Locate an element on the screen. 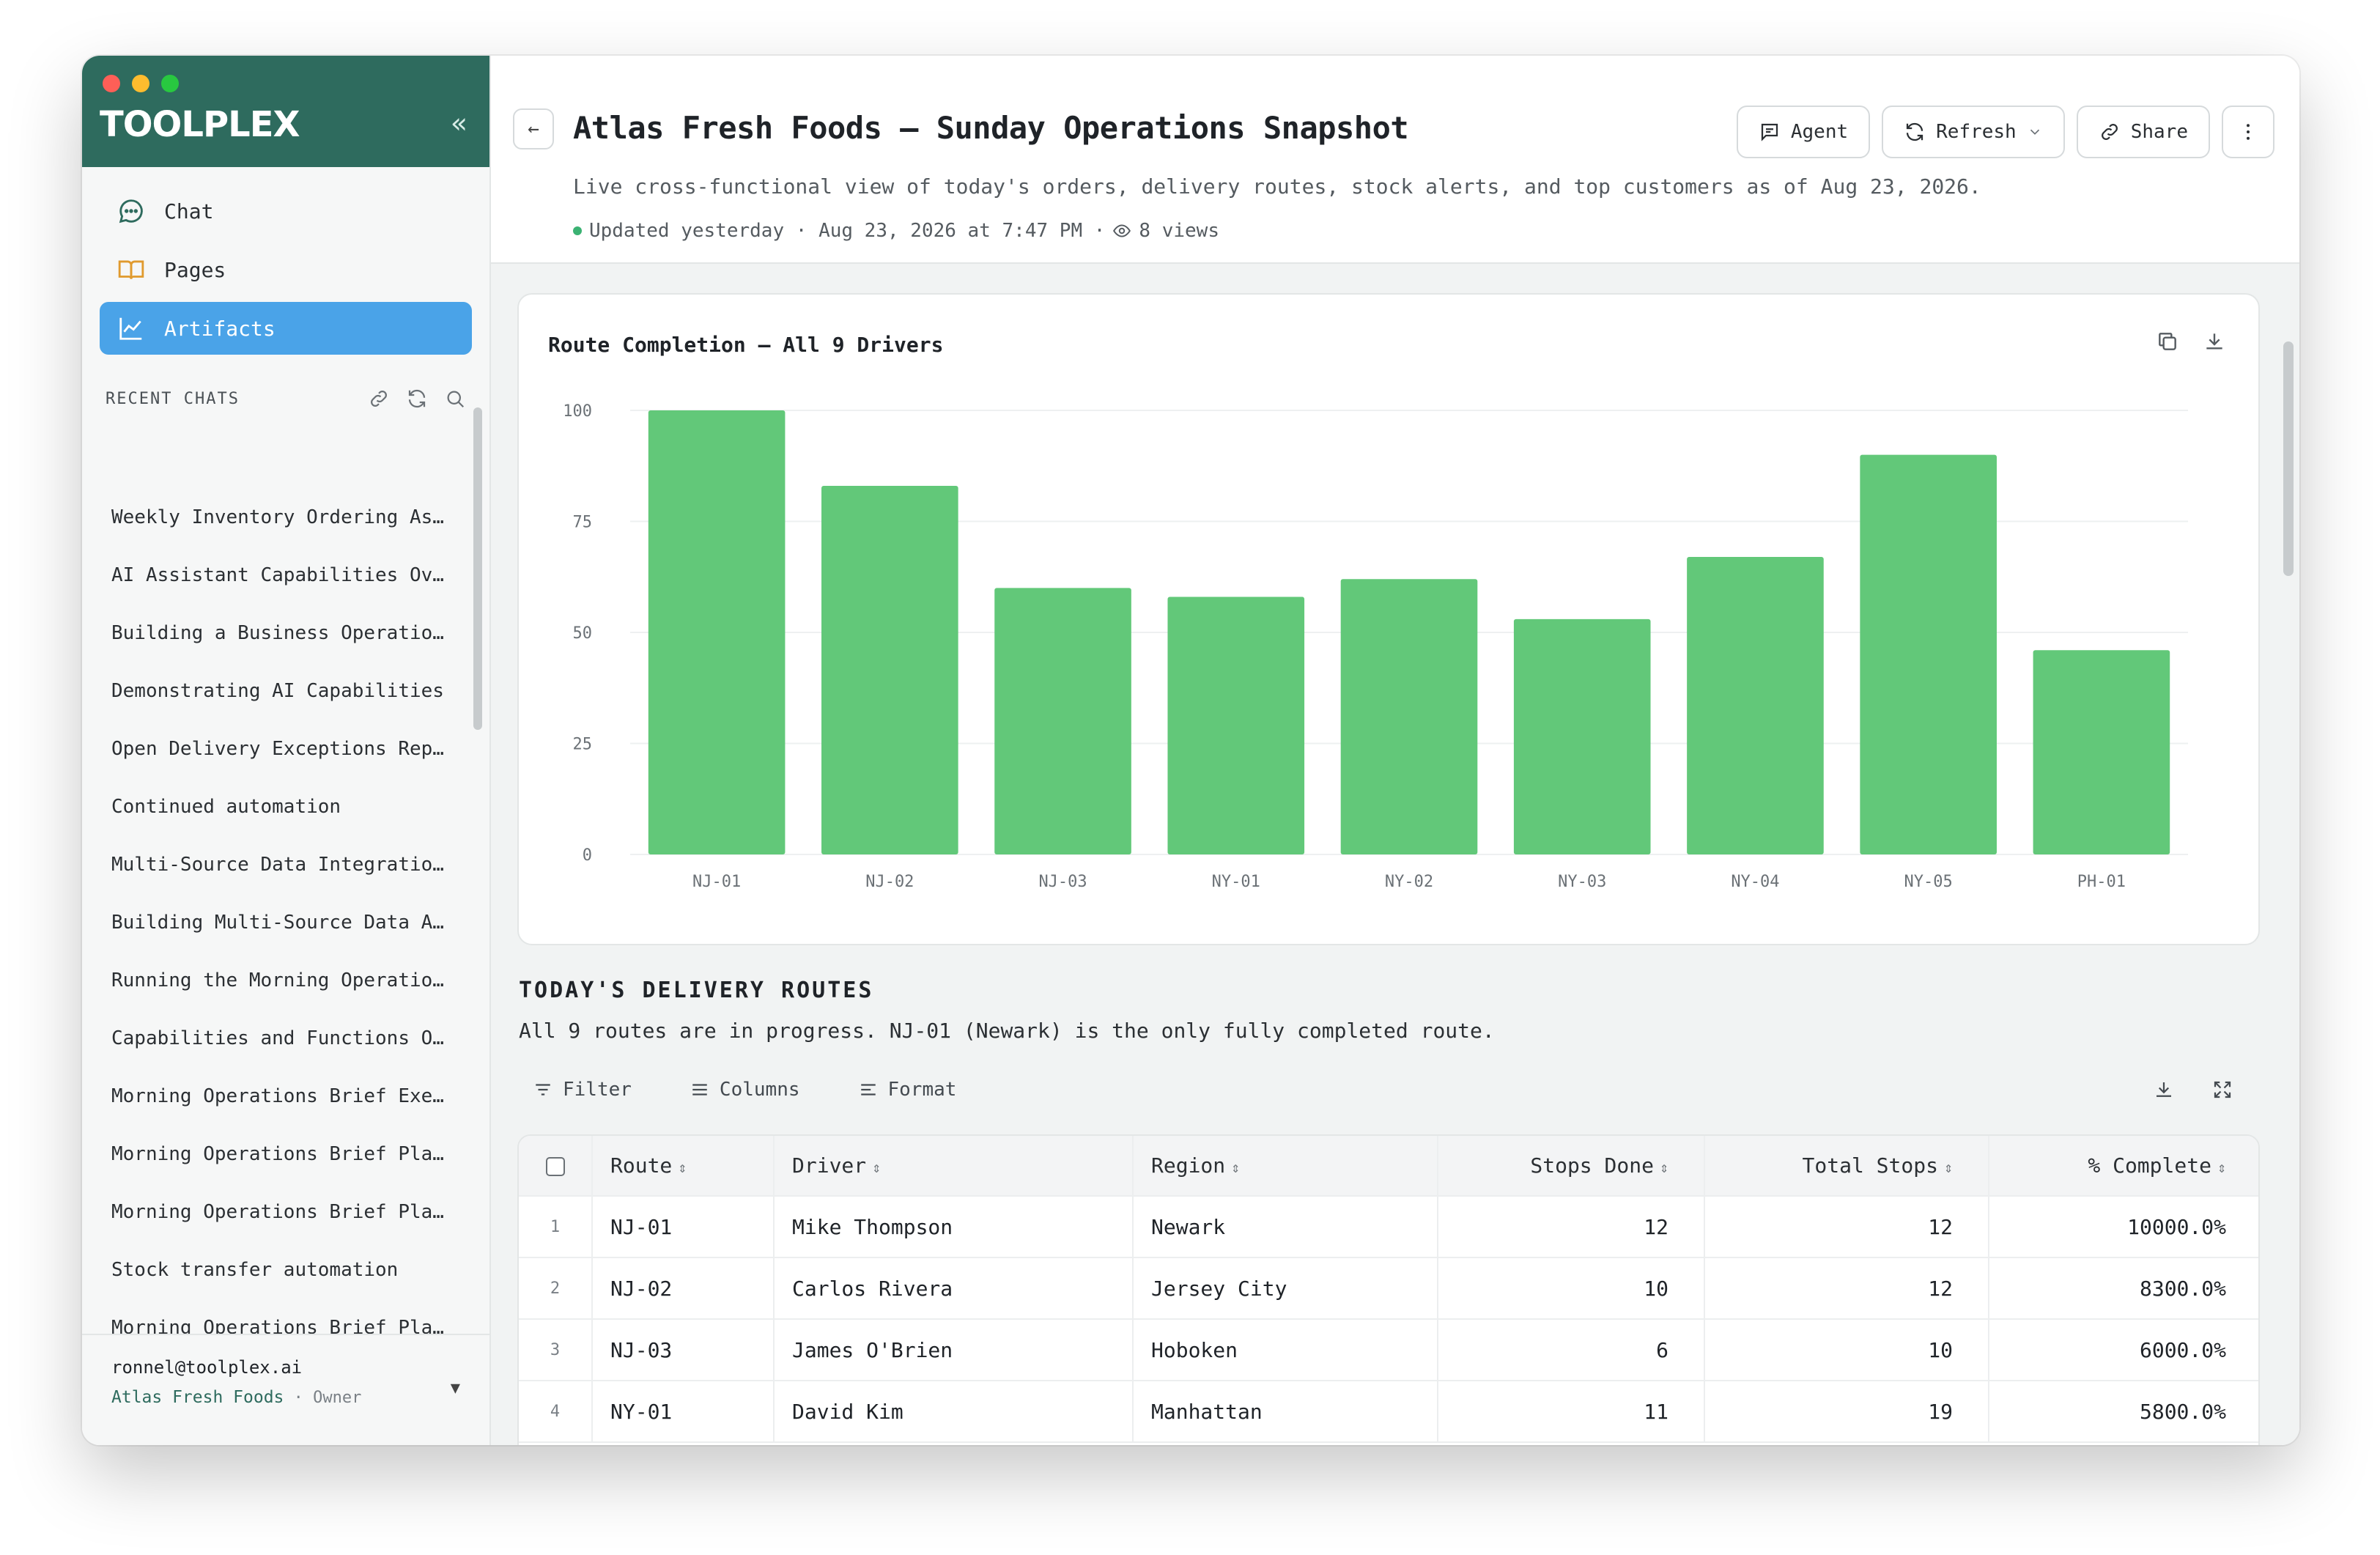 The width and height of the screenshot is (2380, 1555). cell-route: NJ-02 is located at coordinates (683, 1288).